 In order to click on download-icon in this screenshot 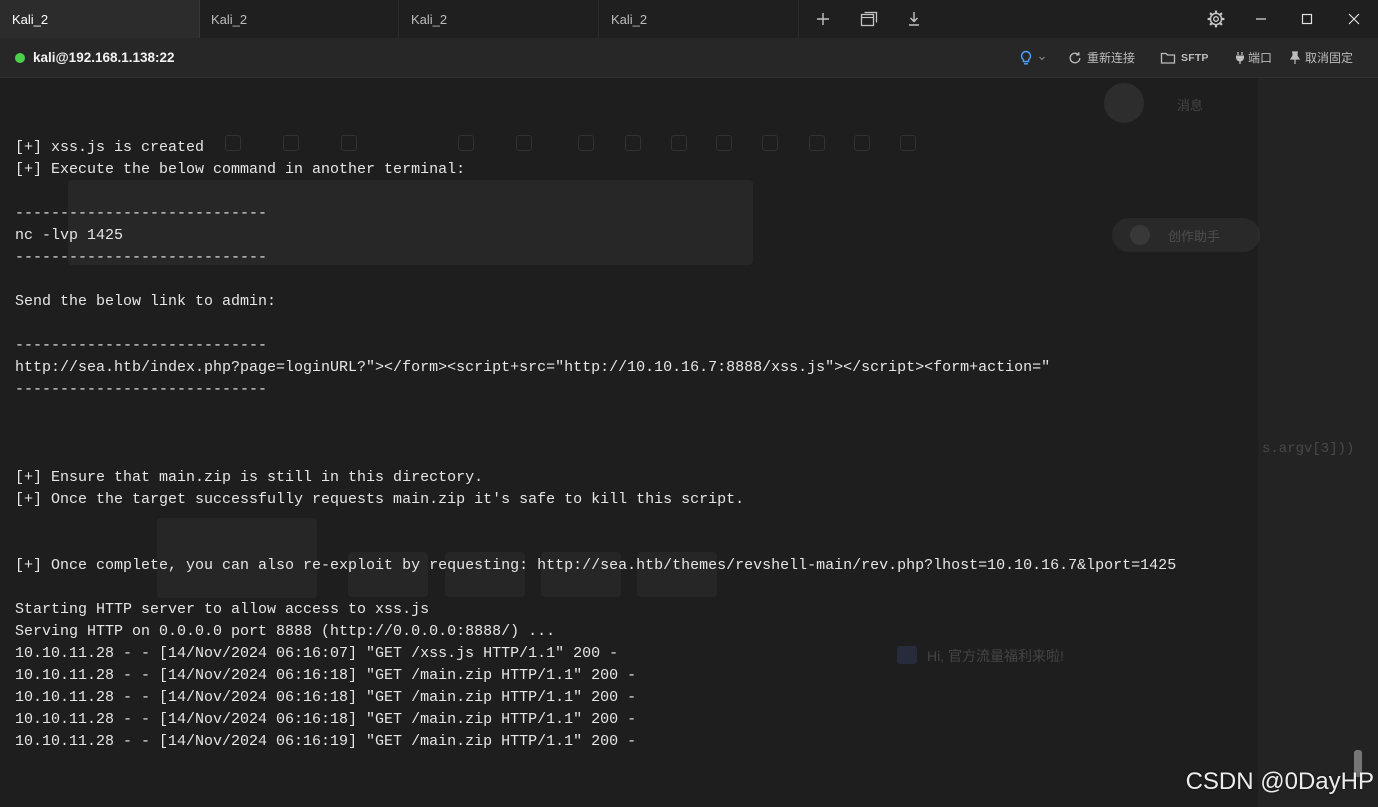, I will do `click(914, 19)`.